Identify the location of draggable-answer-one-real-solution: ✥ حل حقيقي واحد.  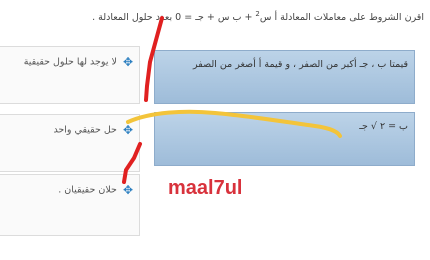
(70, 143).